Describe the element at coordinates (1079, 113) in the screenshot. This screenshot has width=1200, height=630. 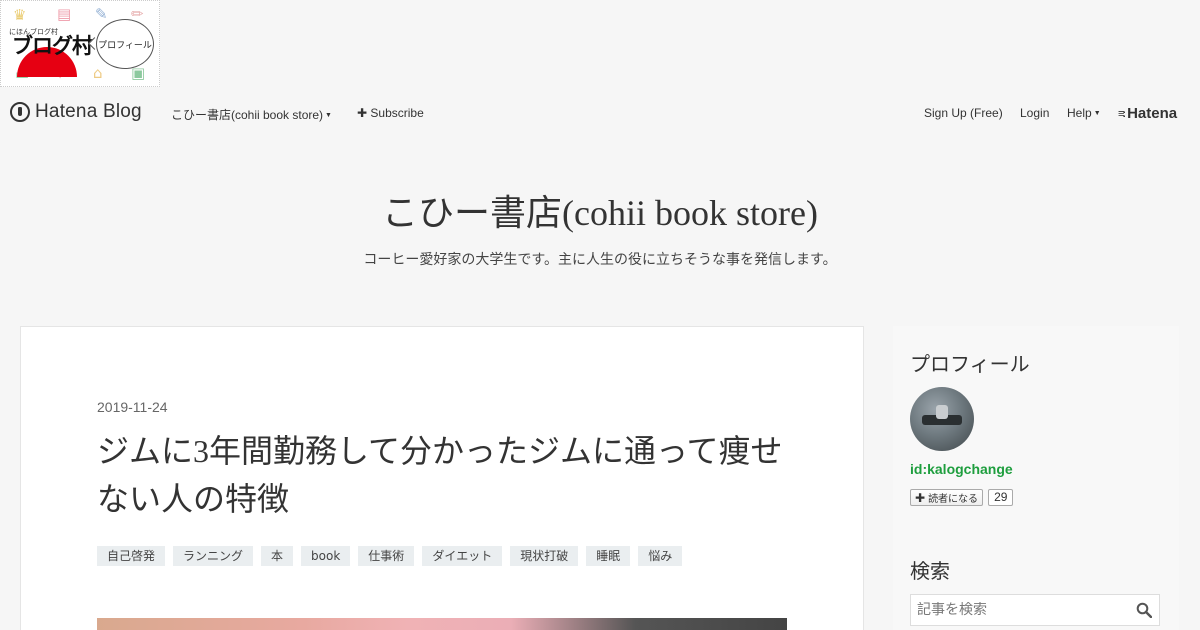
I see `help-label: Help` at that location.